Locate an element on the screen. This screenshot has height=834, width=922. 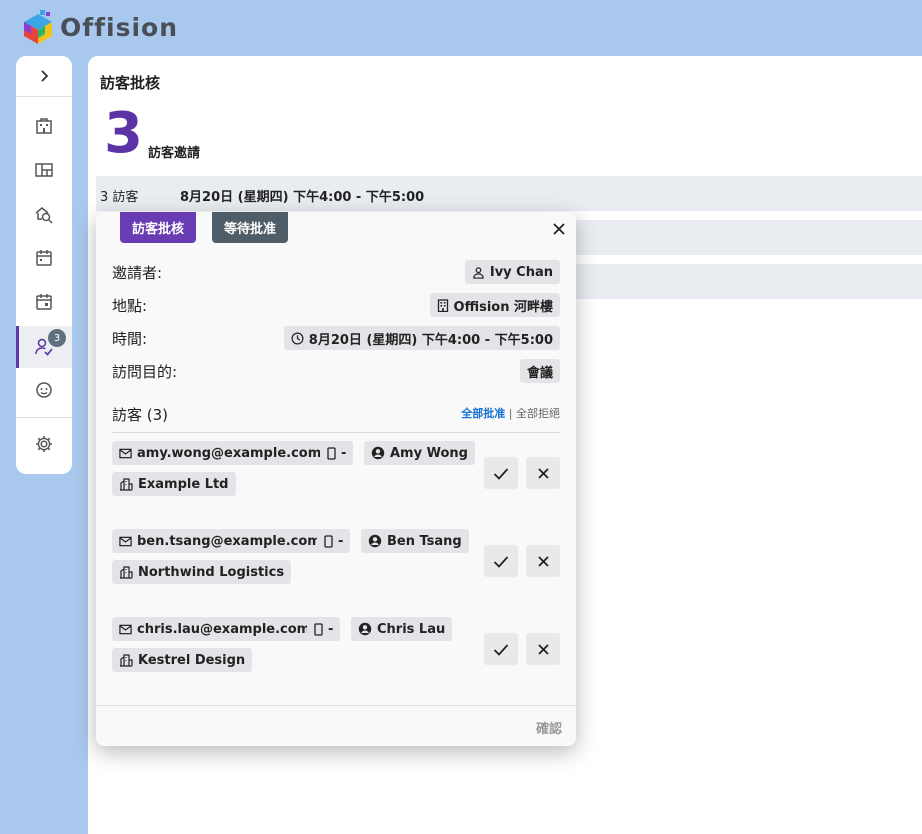
location-chip: Offision 河畔樓 is located at coordinates (494, 305).